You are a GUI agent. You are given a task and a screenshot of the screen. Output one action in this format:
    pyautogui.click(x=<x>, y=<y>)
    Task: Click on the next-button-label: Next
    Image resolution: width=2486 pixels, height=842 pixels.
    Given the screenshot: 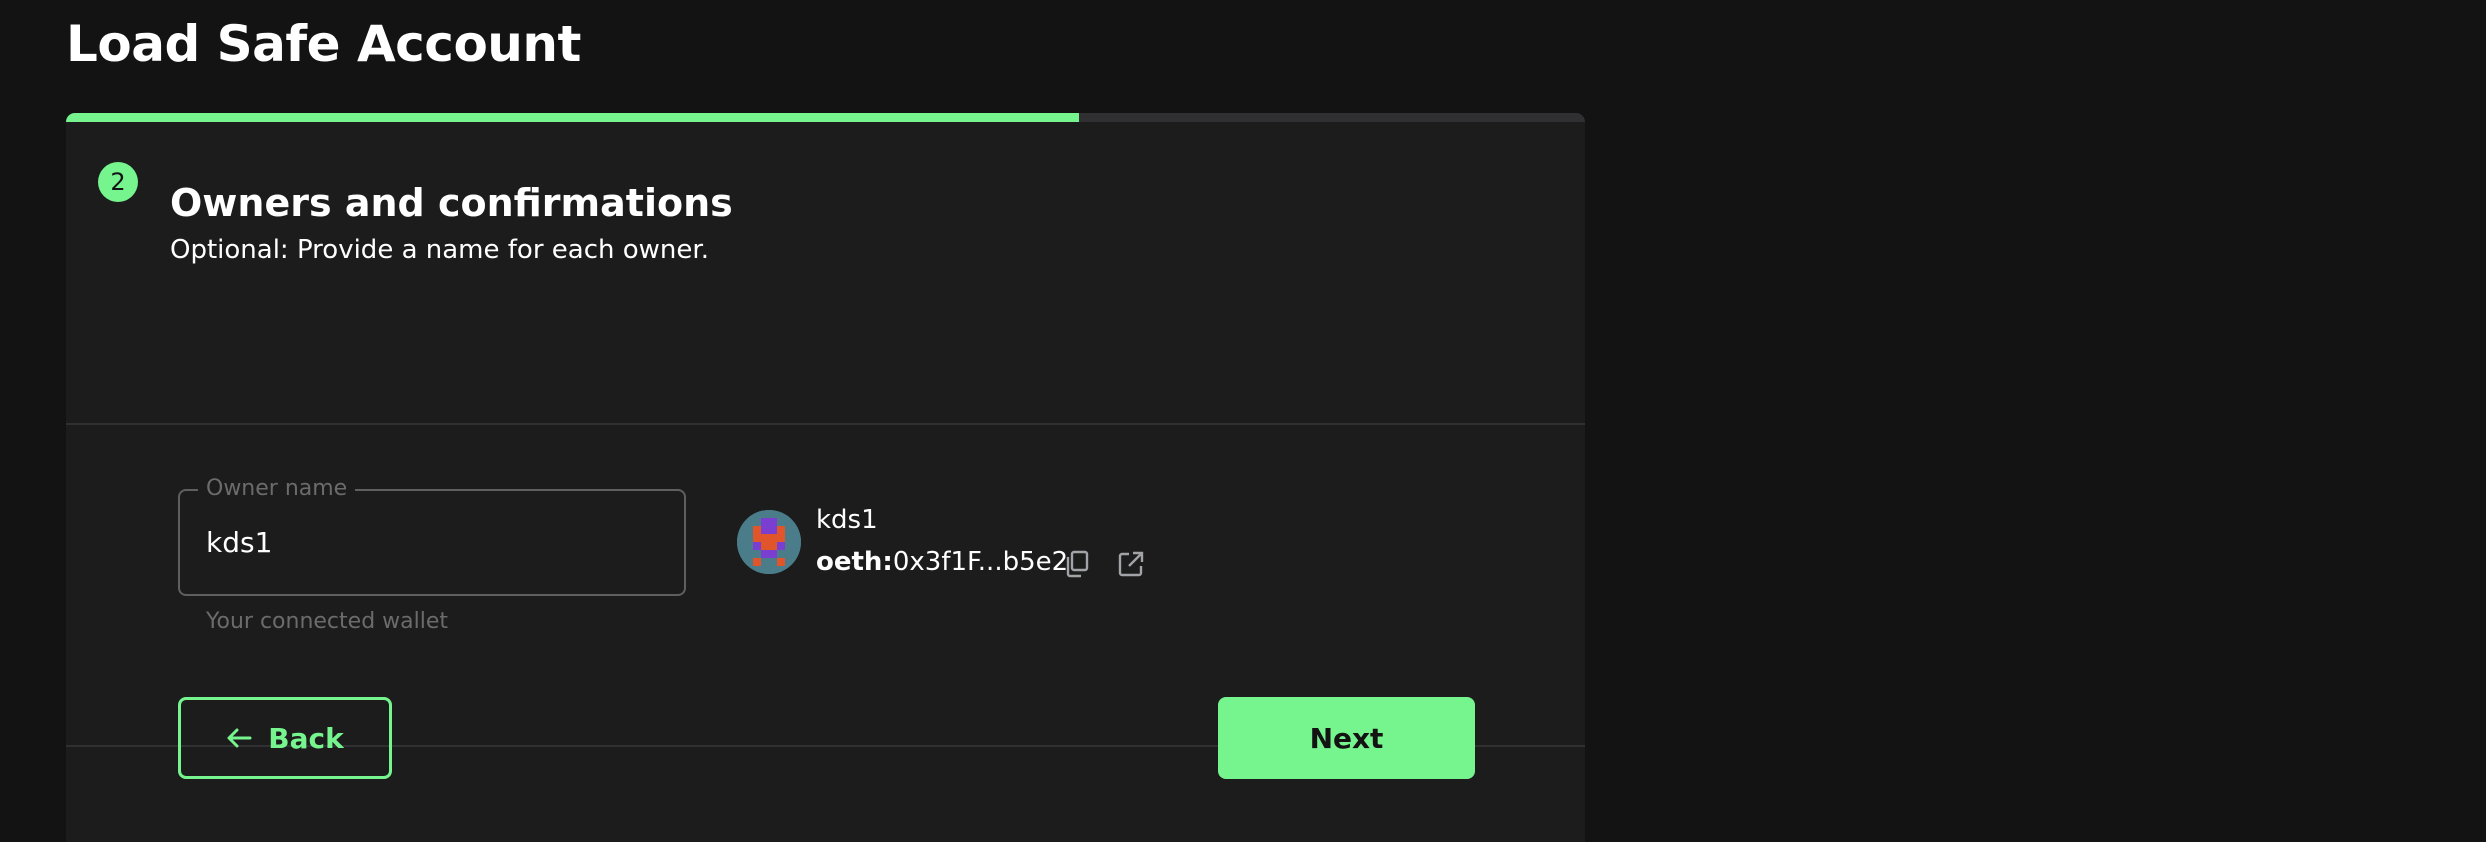 What is the action you would take?
    pyautogui.click(x=1346, y=738)
    